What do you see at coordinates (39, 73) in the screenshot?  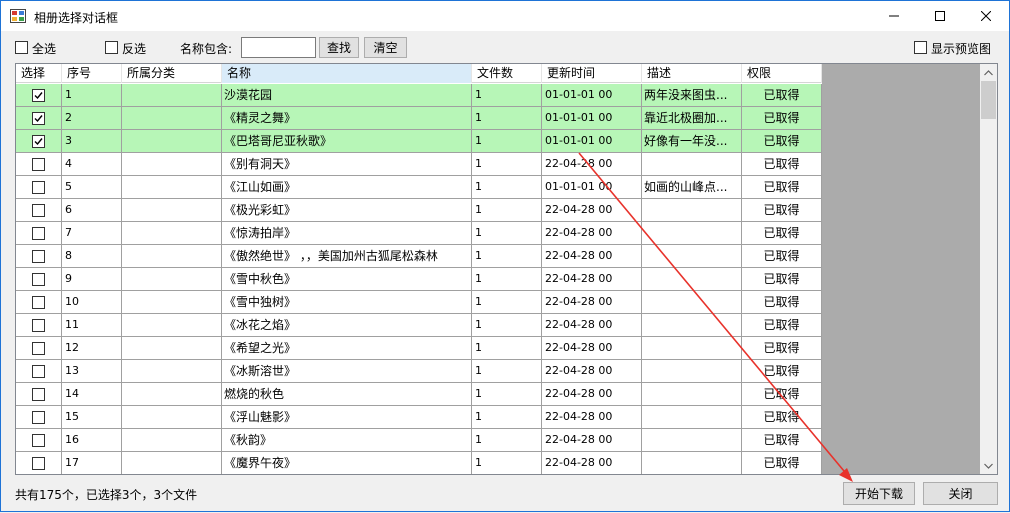 I see `header-select: 选择` at bounding box center [39, 73].